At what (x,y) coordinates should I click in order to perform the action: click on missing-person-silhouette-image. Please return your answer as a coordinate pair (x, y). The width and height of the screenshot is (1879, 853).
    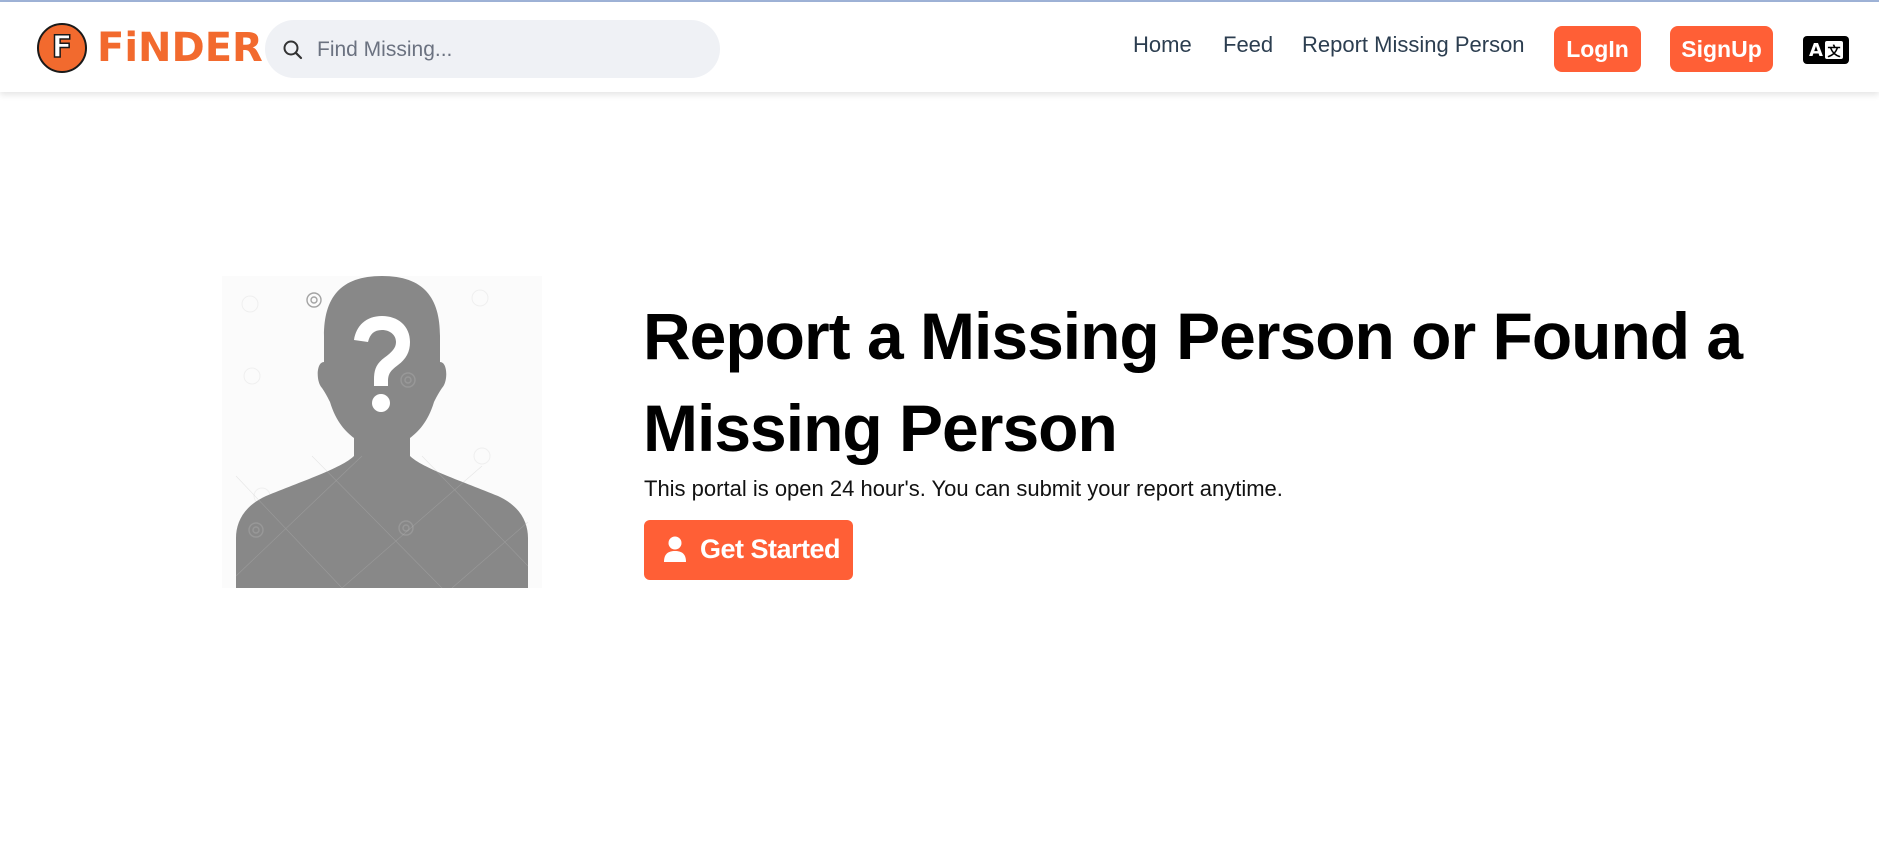
    Looking at the image, I should click on (382, 432).